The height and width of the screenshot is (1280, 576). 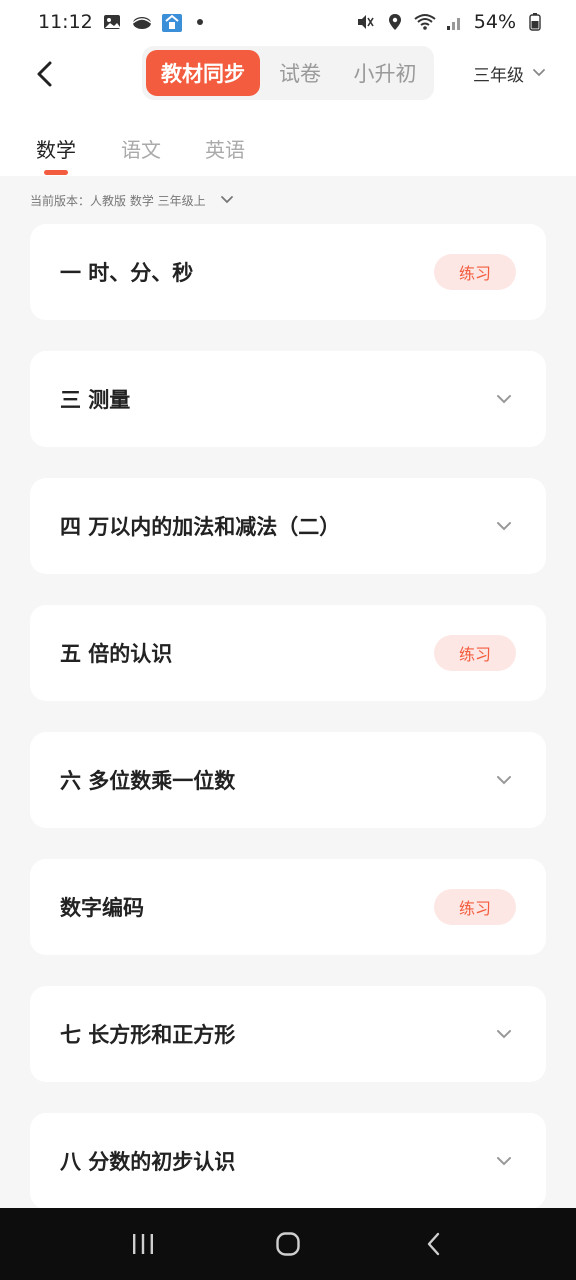 What do you see at coordinates (56, 172) in the screenshot?
I see `active-tab-indicator` at bounding box center [56, 172].